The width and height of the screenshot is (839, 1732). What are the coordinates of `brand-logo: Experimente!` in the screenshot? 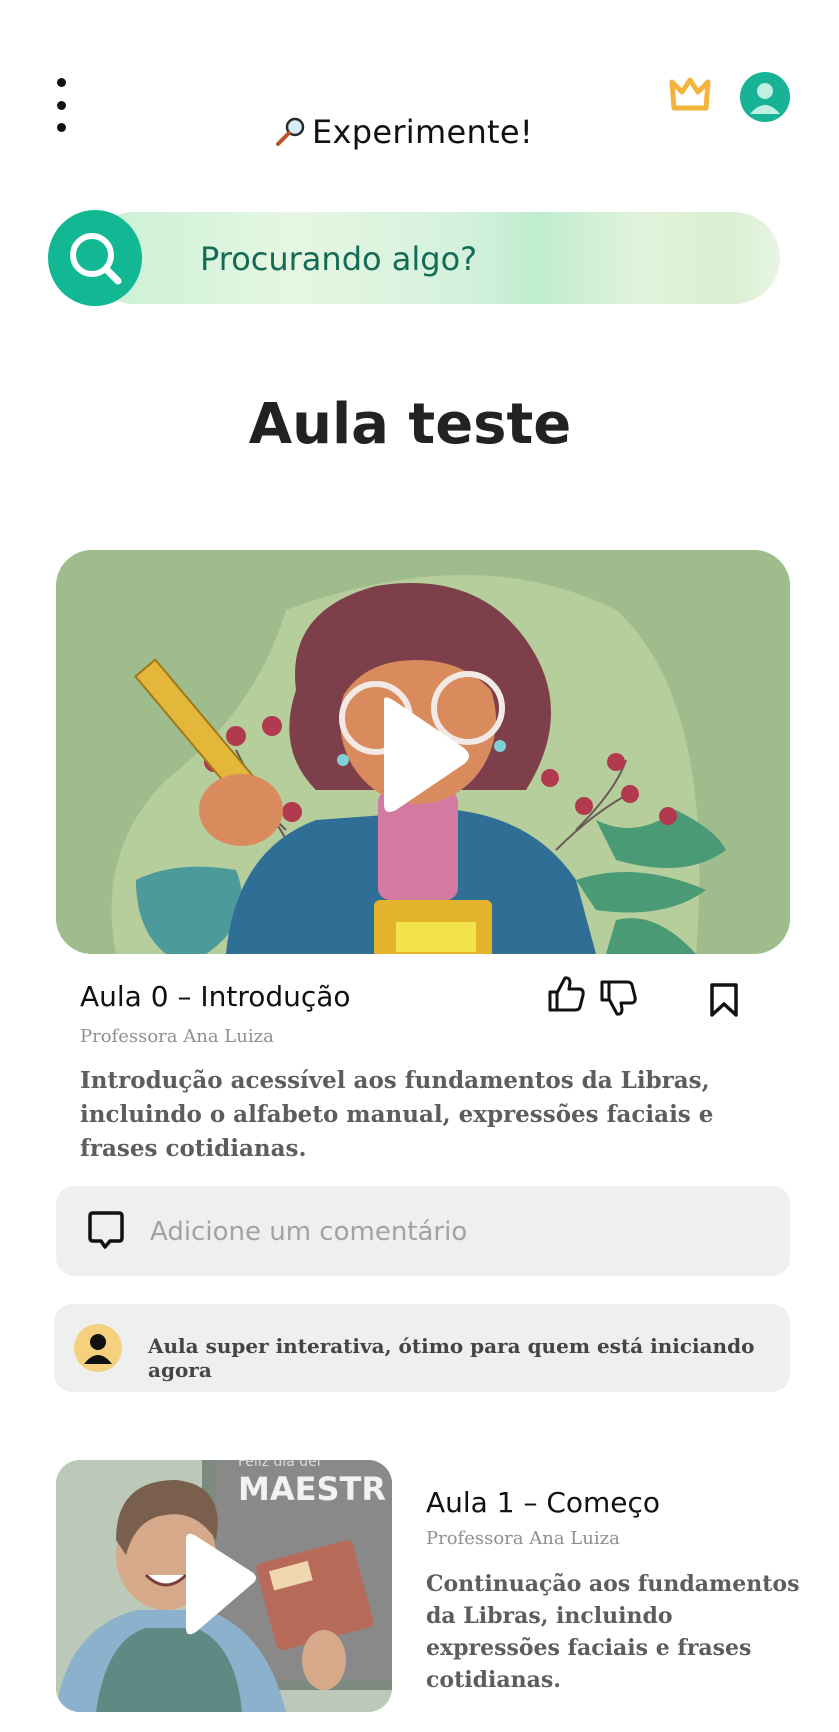 It's located at (403, 132).